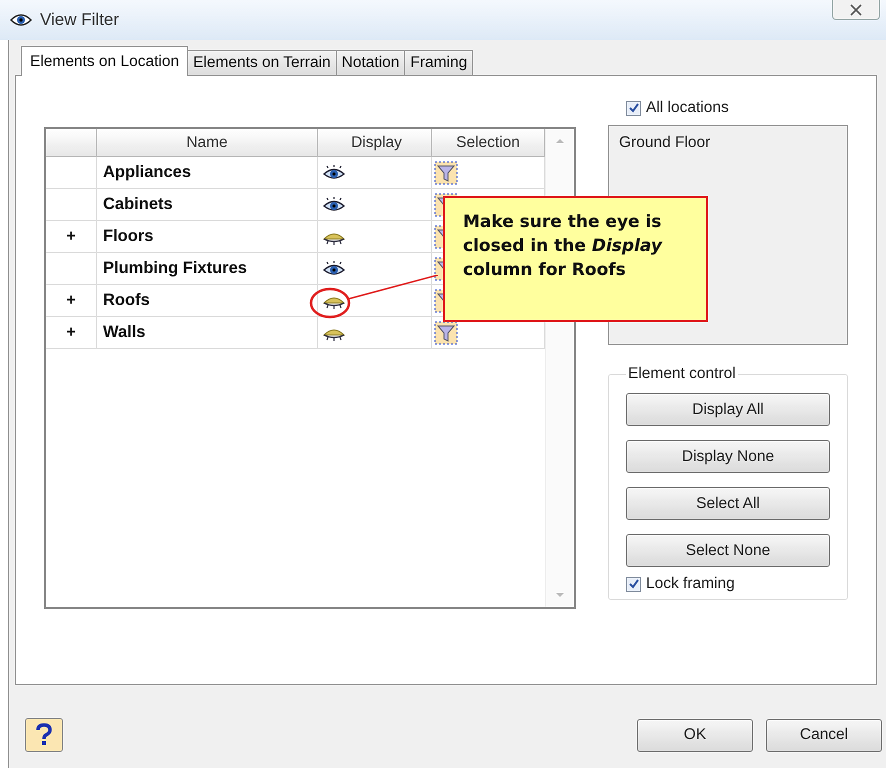 The image size is (886, 768). Describe the element at coordinates (207, 269) in the screenshot. I see `table-cell: Plumbing Fixtures` at that location.